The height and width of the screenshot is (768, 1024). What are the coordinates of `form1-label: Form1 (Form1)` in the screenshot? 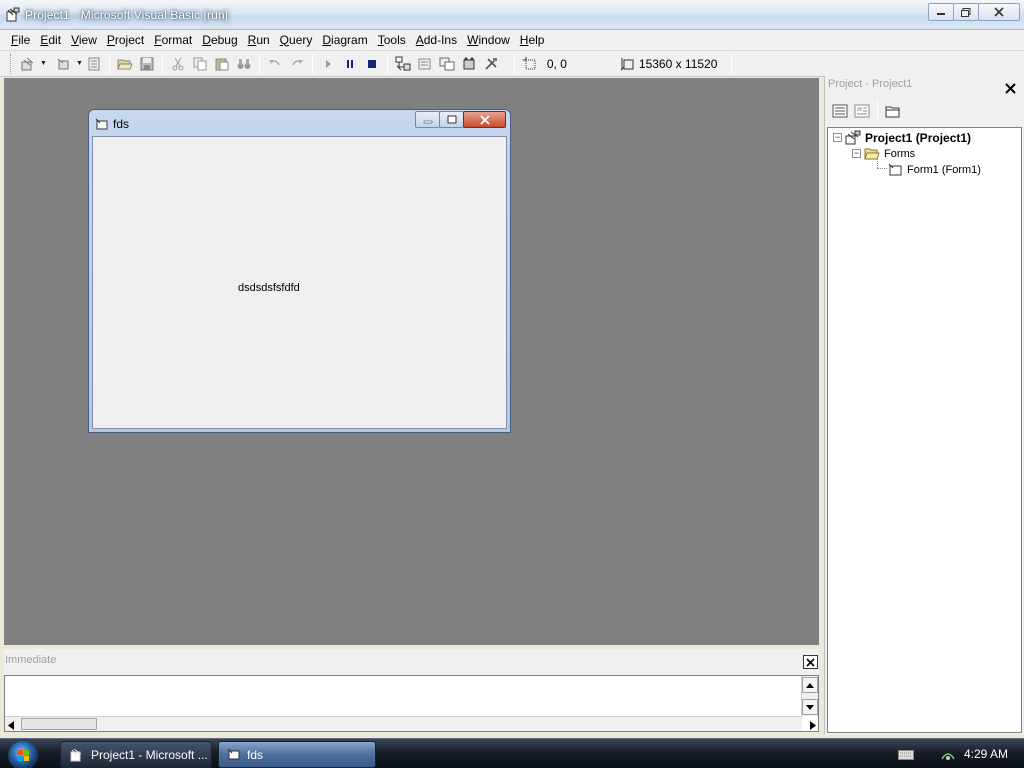 It's located at (944, 169).